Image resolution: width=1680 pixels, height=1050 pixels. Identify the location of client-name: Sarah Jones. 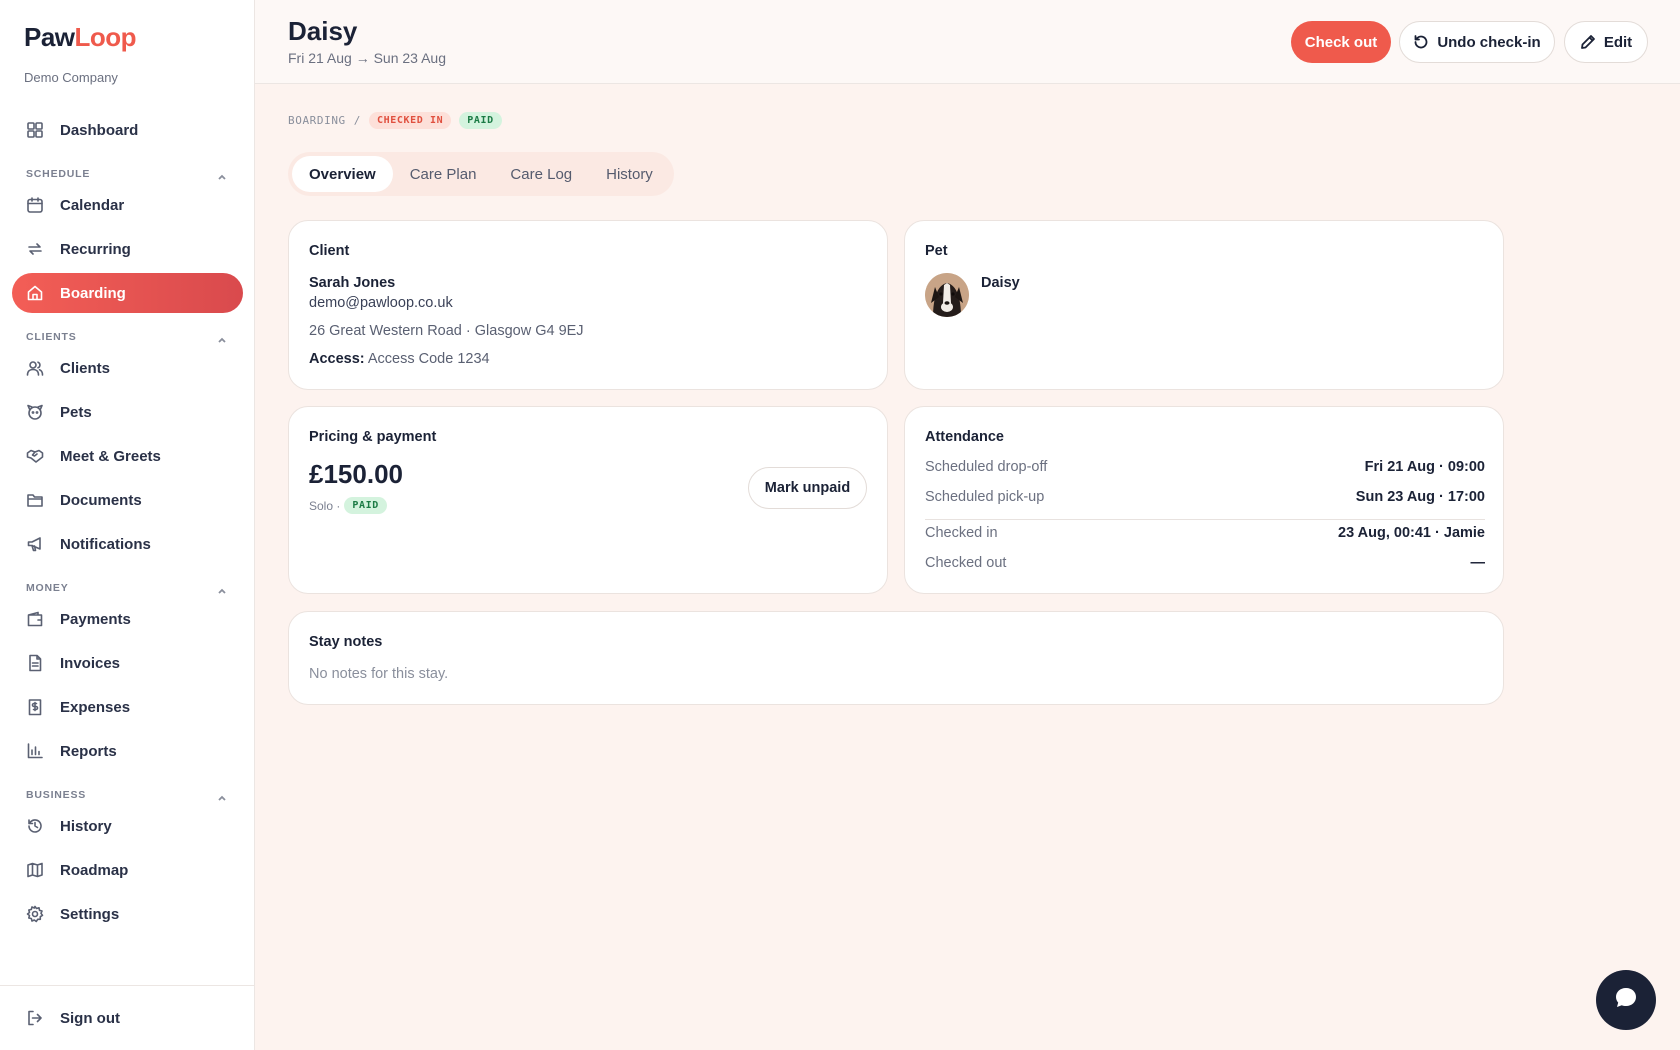
(352, 283).